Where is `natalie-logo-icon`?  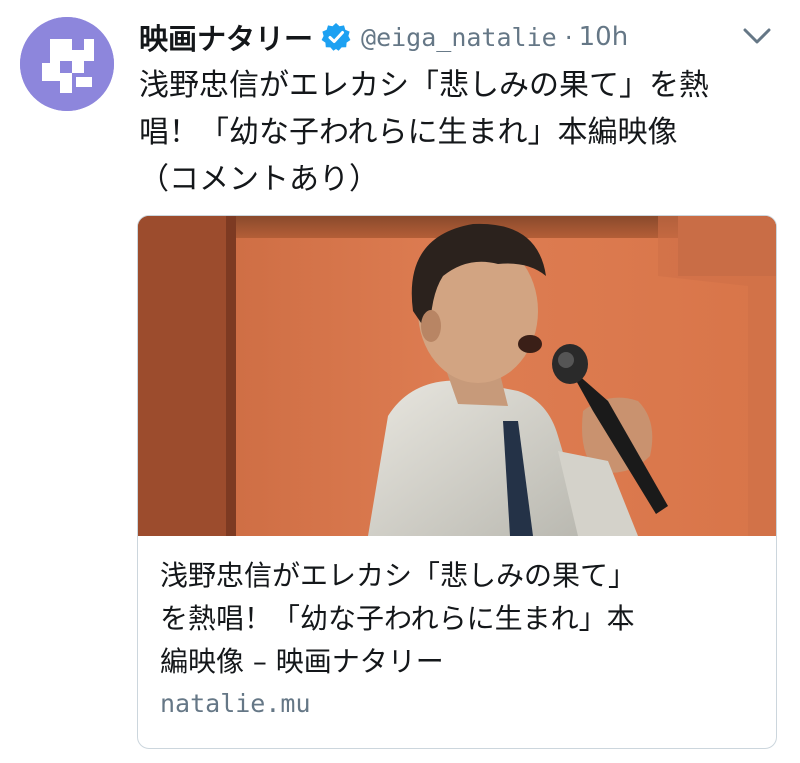 natalie-logo-icon is located at coordinates (67, 64).